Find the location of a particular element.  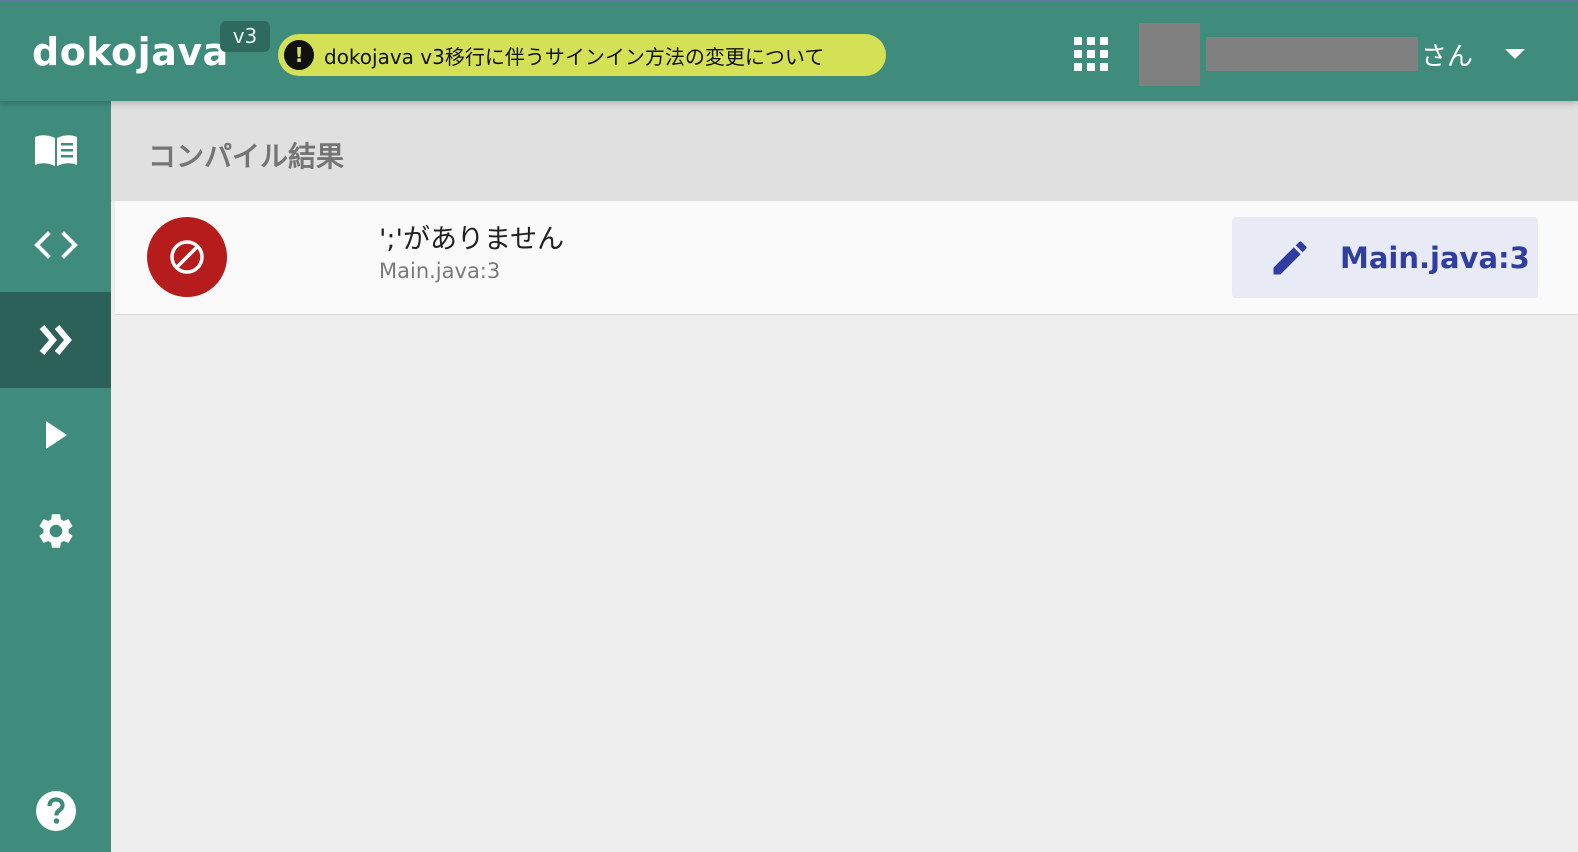

double-chevron-right-icon is located at coordinates (55, 340).